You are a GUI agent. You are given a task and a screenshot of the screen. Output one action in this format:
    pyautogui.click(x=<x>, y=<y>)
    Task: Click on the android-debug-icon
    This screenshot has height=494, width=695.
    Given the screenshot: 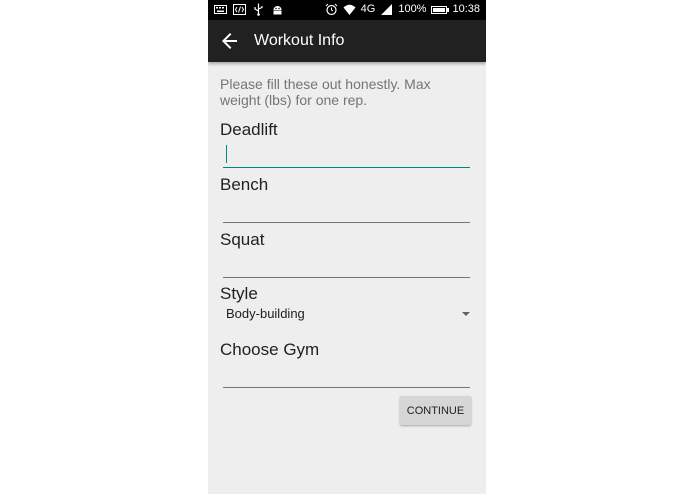 What is the action you would take?
    pyautogui.click(x=277, y=10)
    